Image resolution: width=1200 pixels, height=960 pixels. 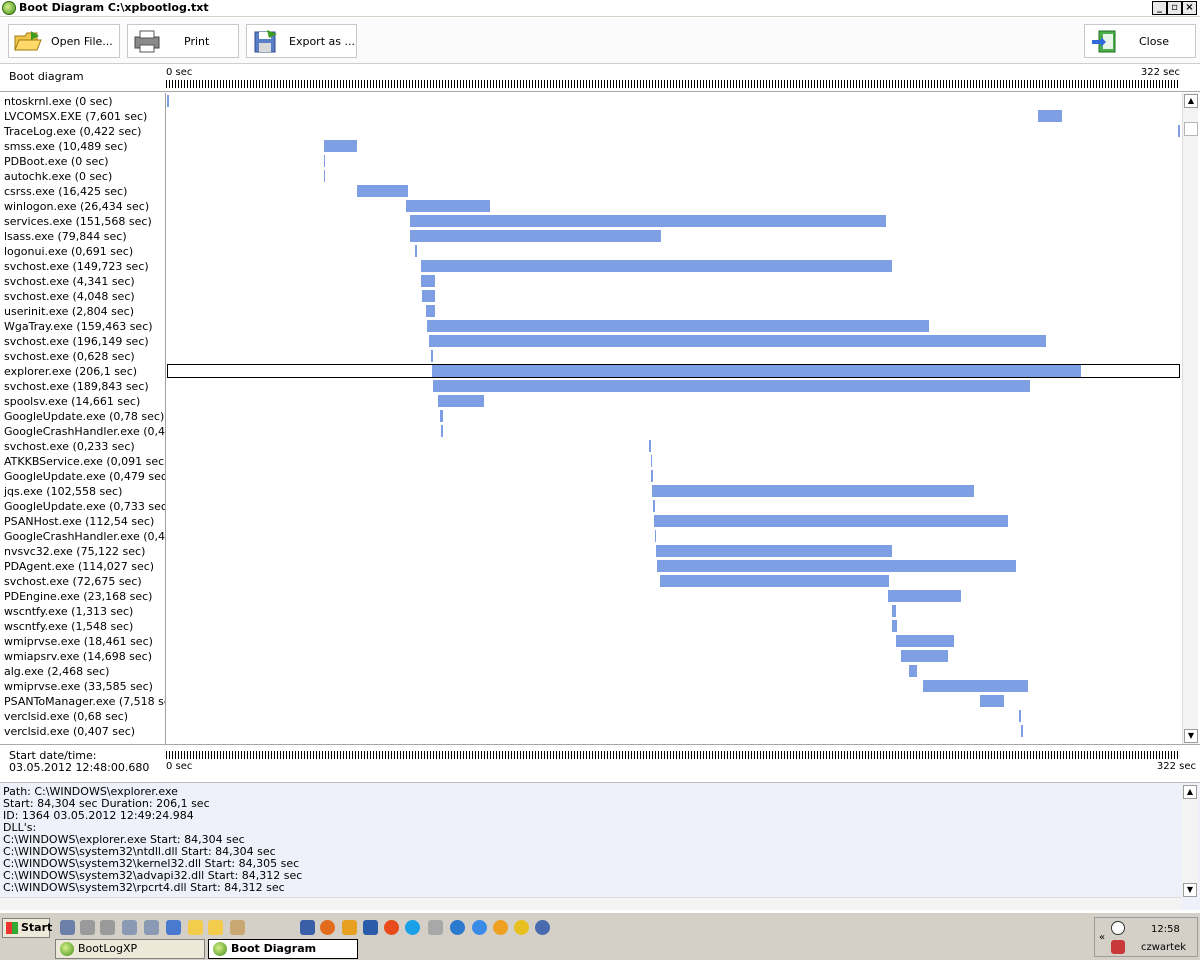 What do you see at coordinates (69, 296) in the screenshot?
I see `process-label: svchost.exe (4,048 sec)` at bounding box center [69, 296].